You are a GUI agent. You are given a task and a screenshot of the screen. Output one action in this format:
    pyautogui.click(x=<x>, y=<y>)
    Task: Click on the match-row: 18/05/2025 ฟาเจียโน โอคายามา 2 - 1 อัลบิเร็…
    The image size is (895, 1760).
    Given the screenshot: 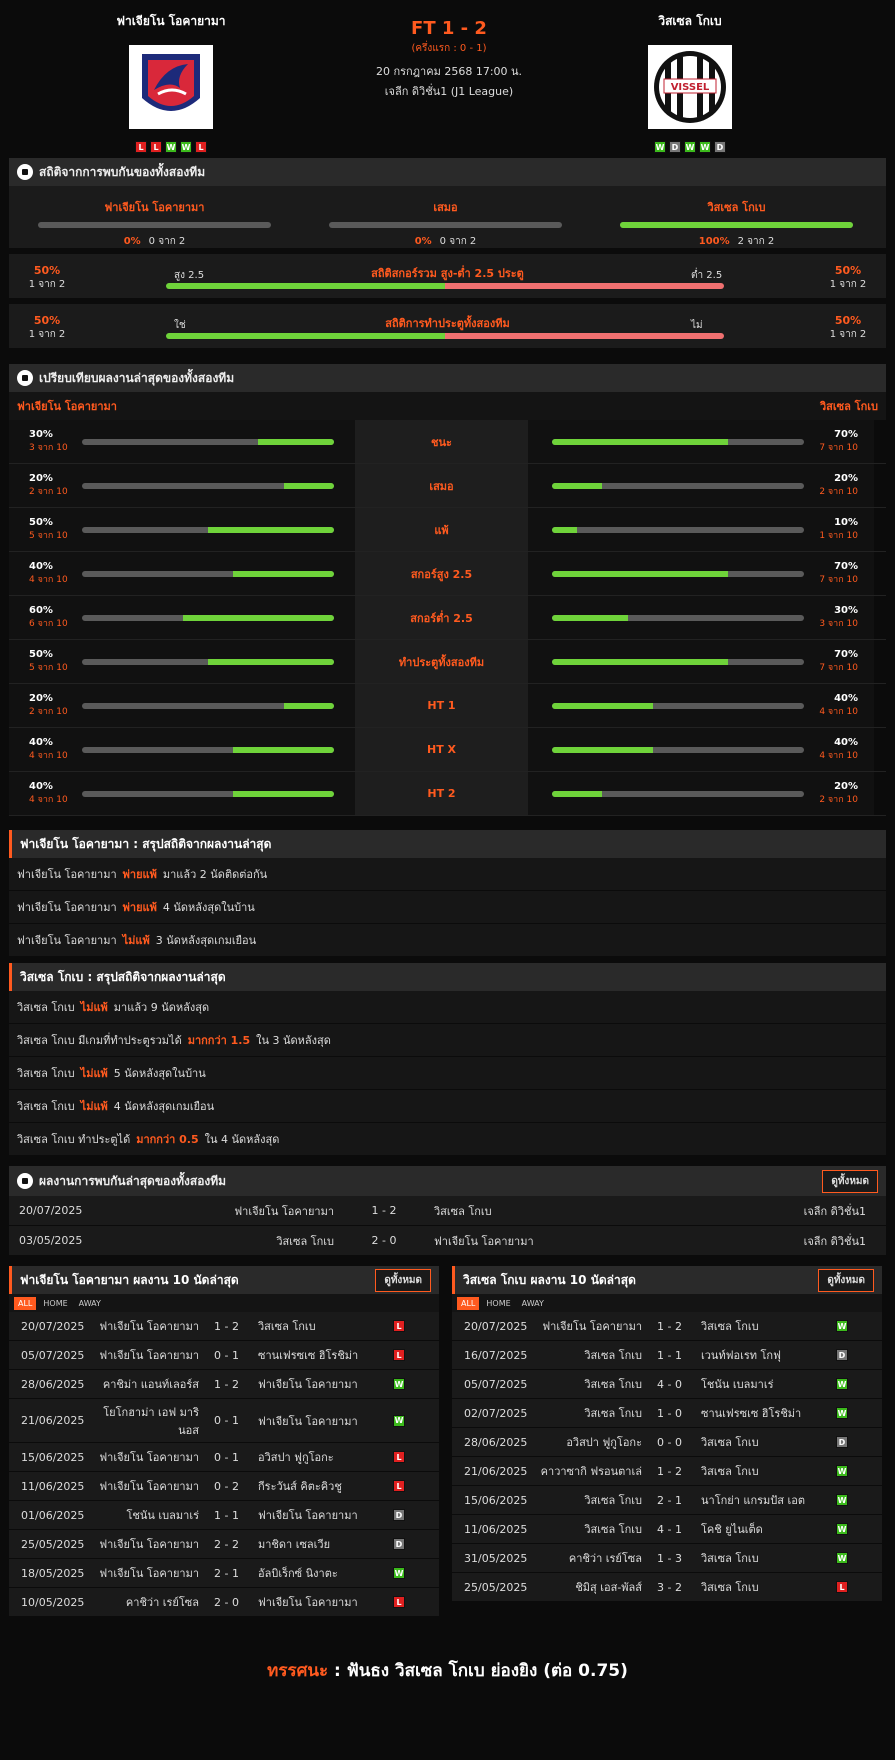 What is the action you would take?
    pyautogui.click(x=224, y=1573)
    